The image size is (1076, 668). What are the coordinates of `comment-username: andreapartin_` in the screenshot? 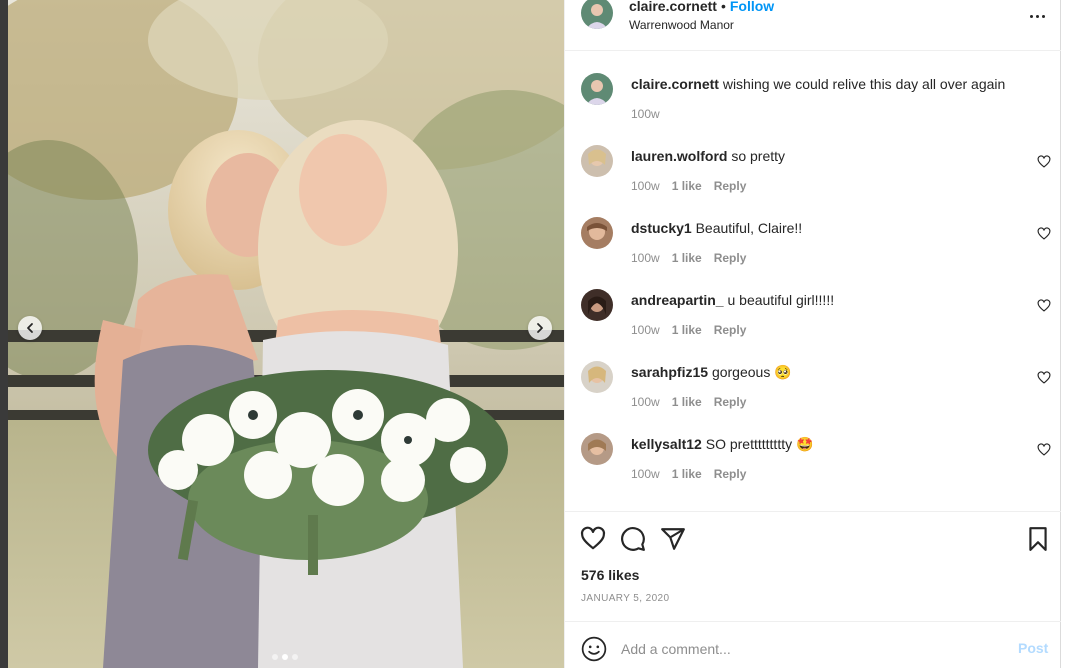 It's located at (677, 300).